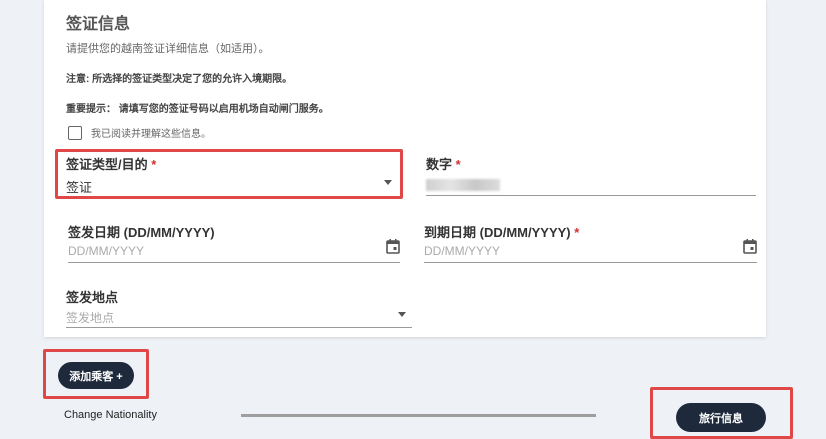 The width and height of the screenshot is (826, 439). Describe the element at coordinates (110, 415) in the screenshot. I see `change-nationality-link: Change Nationality` at that location.